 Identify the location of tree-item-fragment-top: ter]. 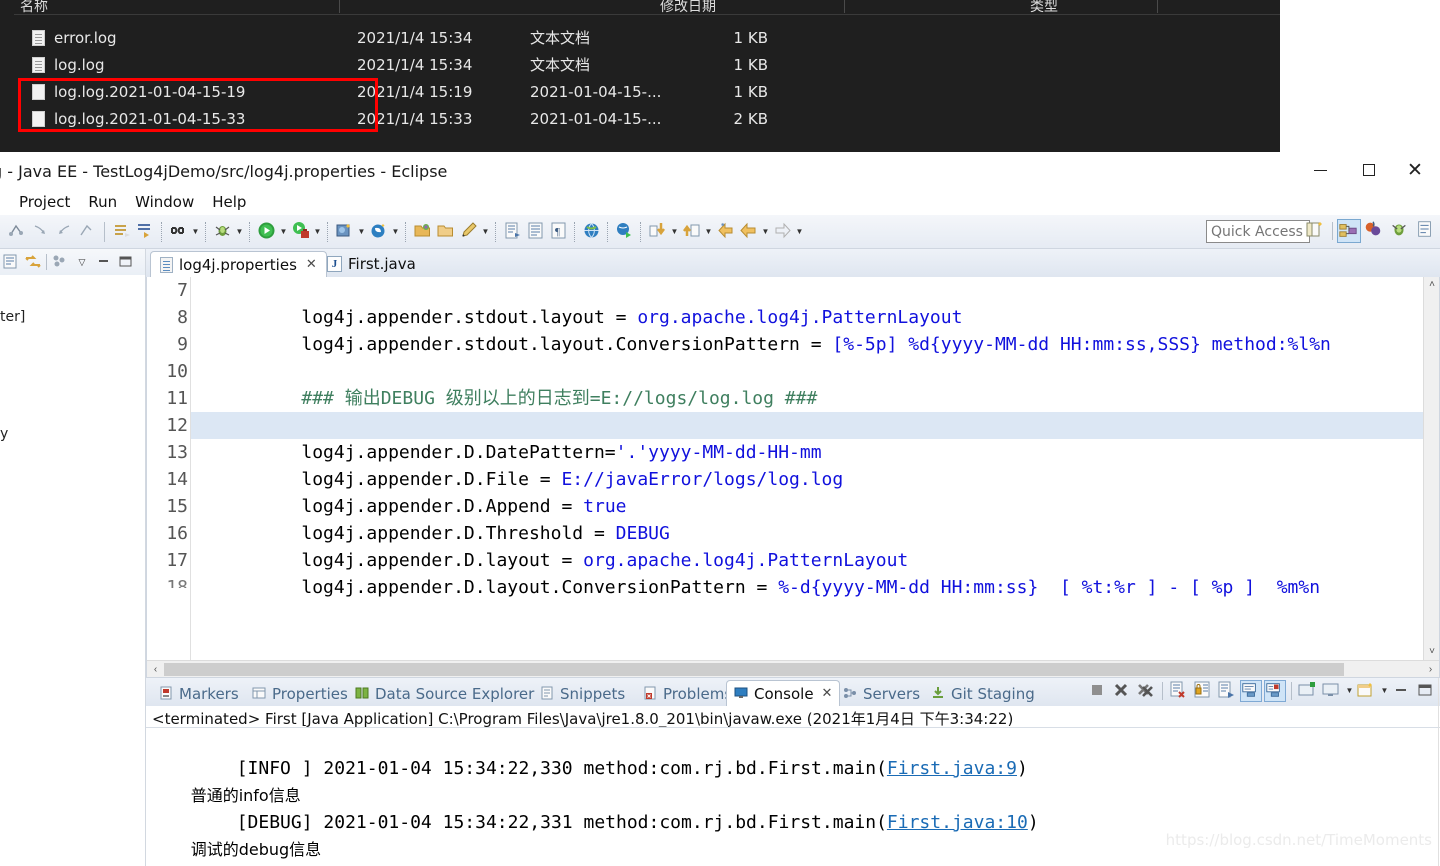
(12, 317).